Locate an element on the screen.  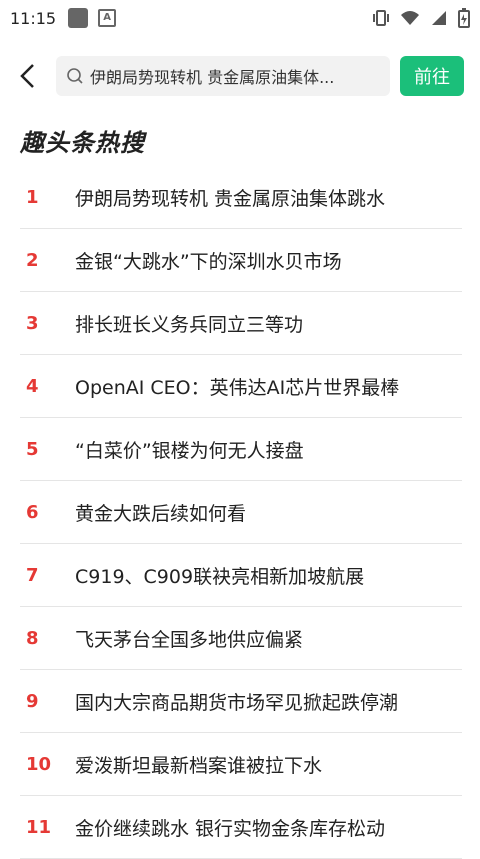
rank-number: 10 is located at coordinates (39, 764).